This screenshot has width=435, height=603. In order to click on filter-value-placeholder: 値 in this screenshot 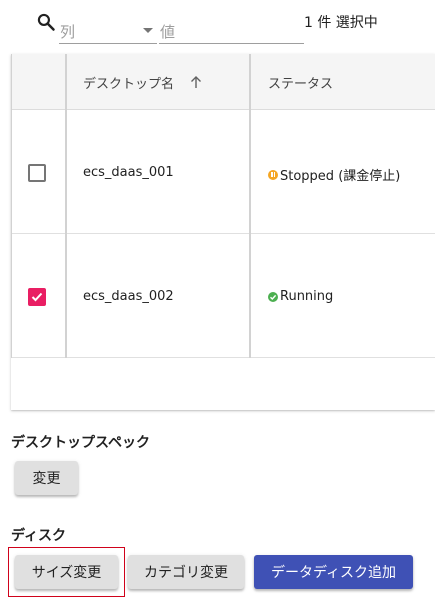, I will do `click(168, 32)`.